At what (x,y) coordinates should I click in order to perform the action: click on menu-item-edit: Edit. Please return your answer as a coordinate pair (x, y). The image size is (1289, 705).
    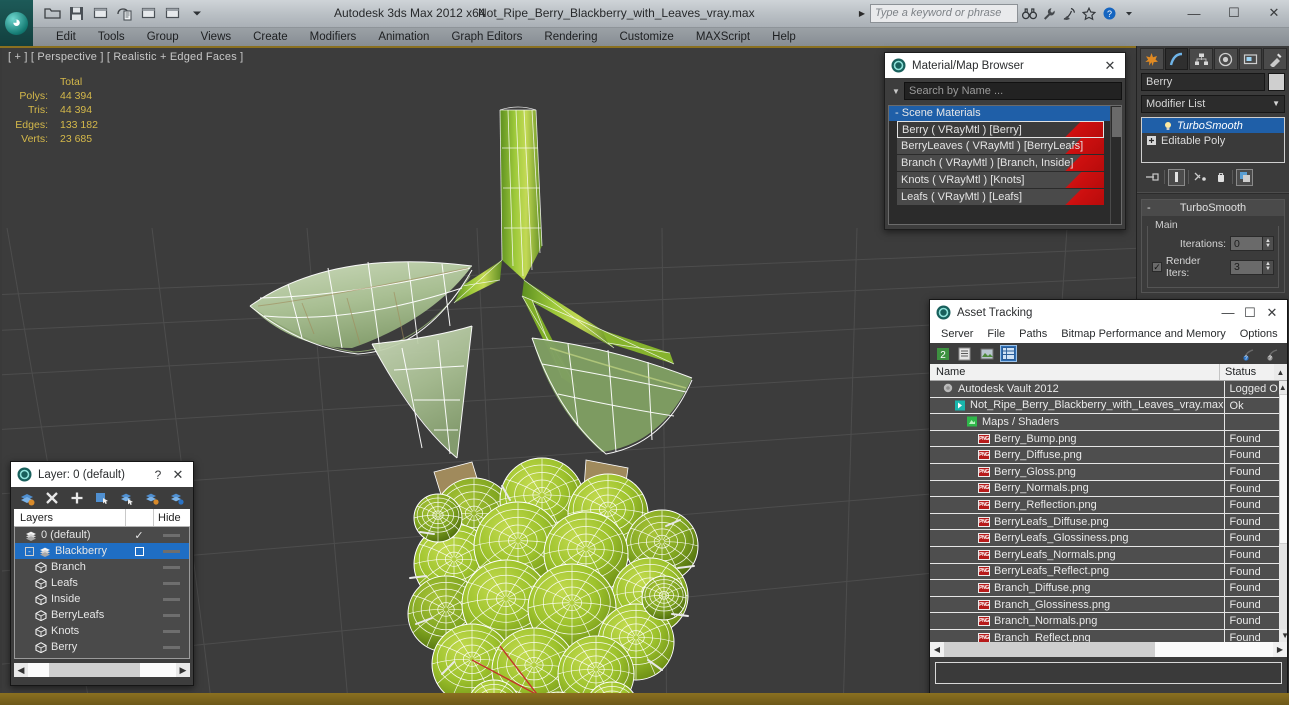
    Looking at the image, I should click on (66, 37).